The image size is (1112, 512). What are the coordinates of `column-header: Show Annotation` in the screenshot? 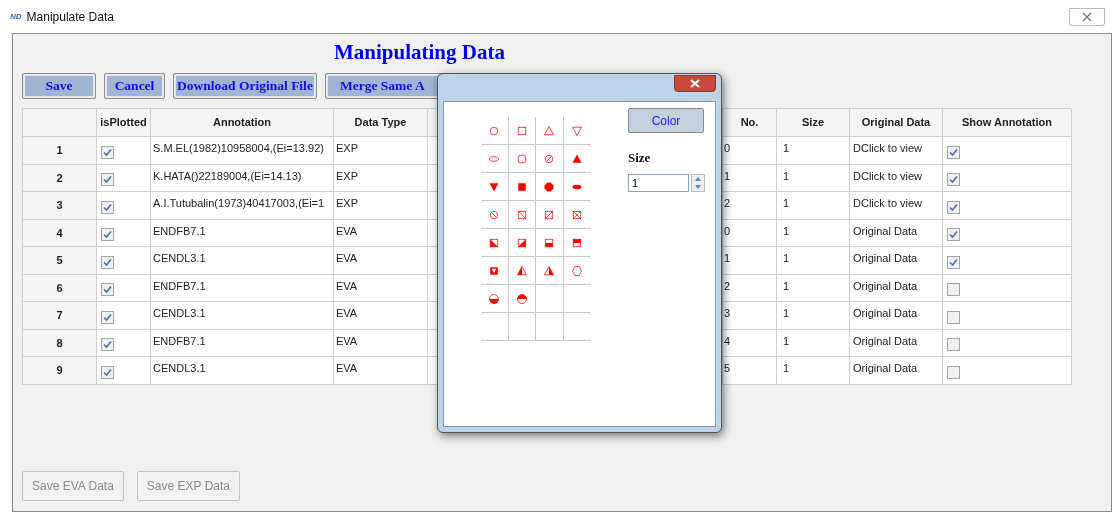 It's located at (1007, 123).